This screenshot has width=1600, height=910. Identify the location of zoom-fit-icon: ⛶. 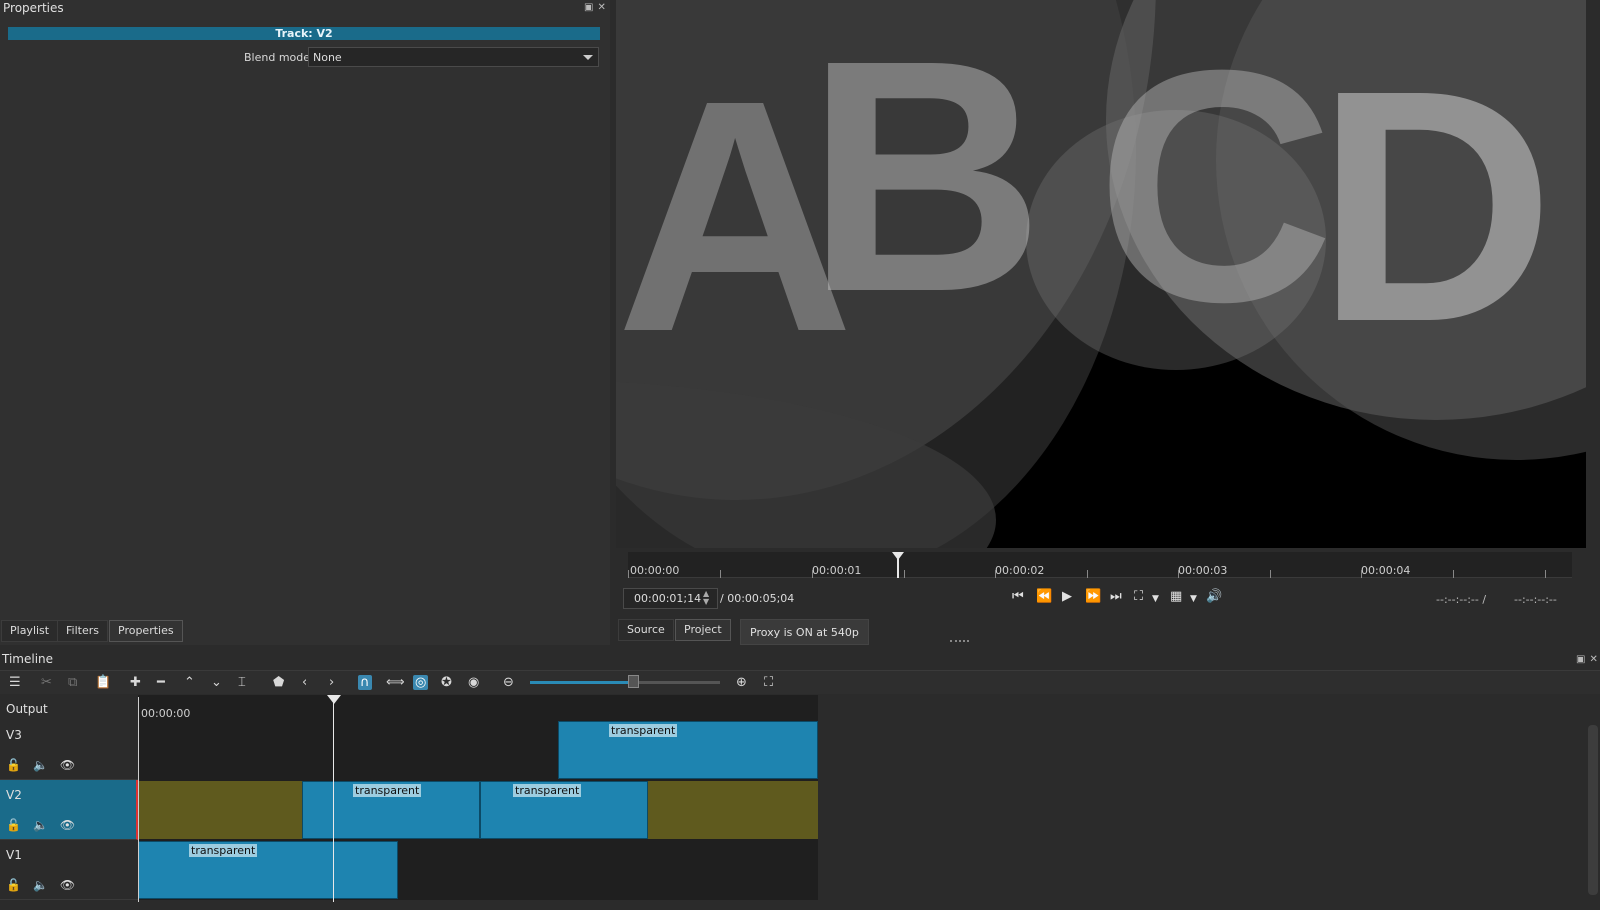
(768, 682).